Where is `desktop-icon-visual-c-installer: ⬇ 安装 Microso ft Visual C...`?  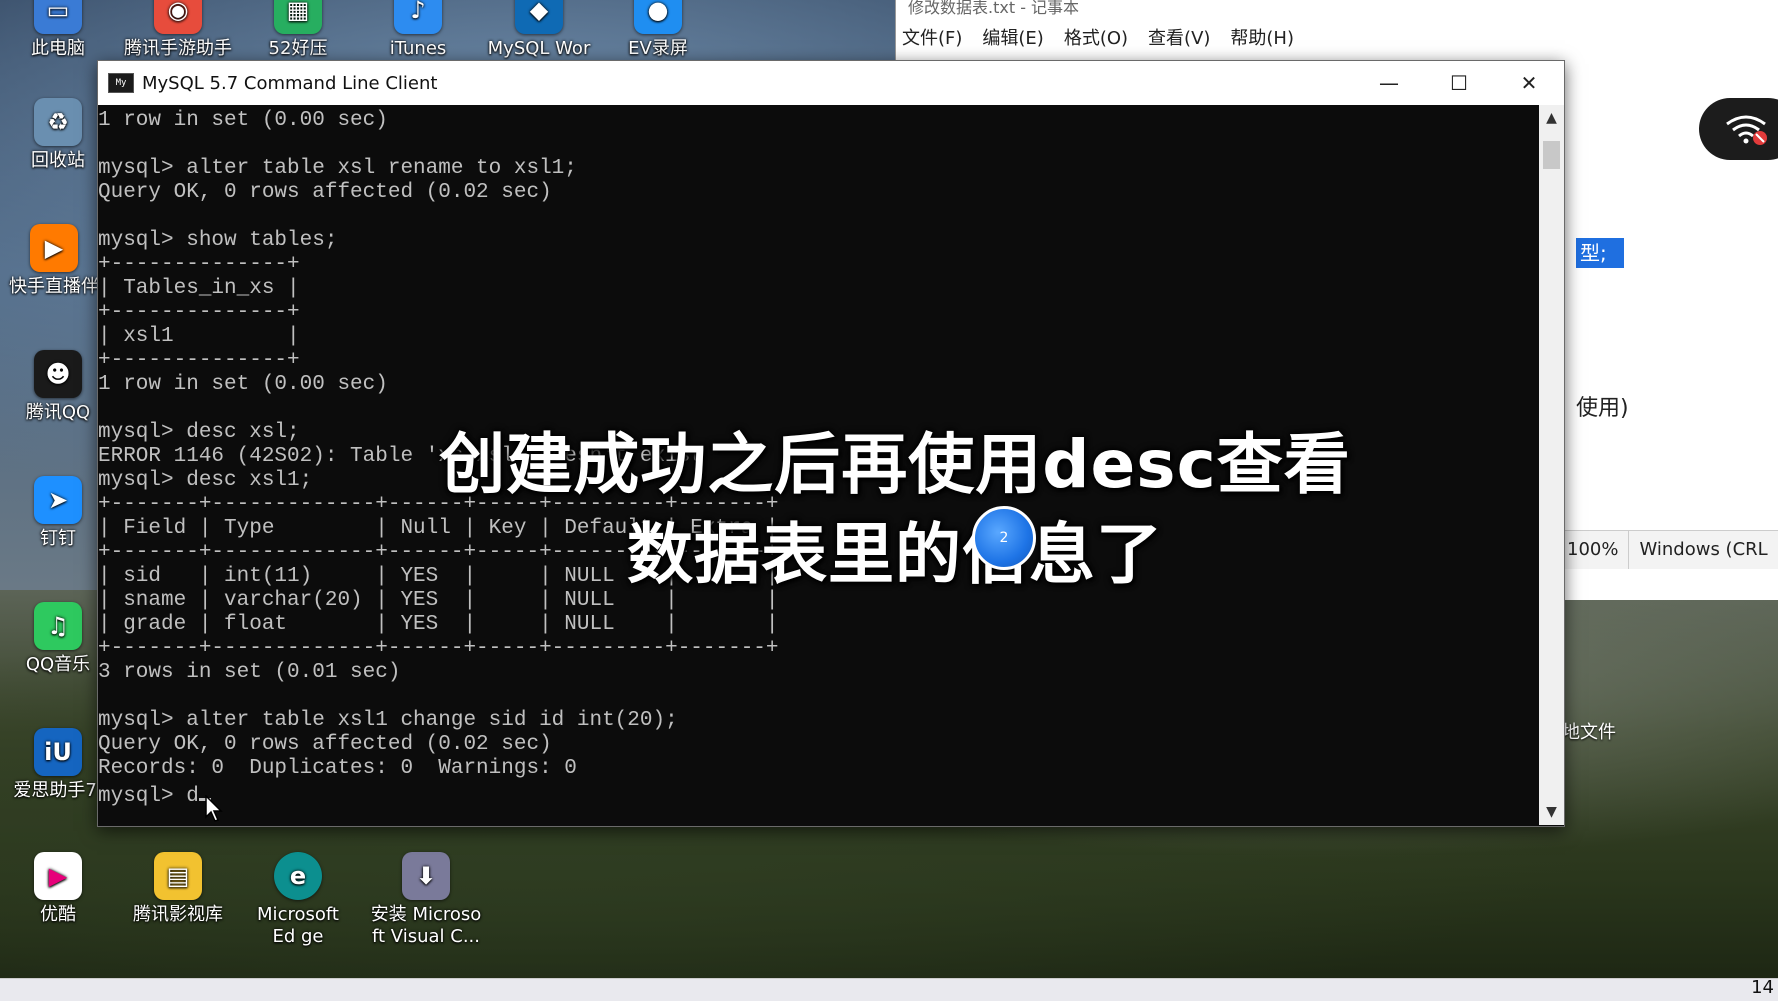
desktop-icon-visual-c-installer: ⬇ 安装 Microso ft Visual C... is located at coordinates (426, 900).